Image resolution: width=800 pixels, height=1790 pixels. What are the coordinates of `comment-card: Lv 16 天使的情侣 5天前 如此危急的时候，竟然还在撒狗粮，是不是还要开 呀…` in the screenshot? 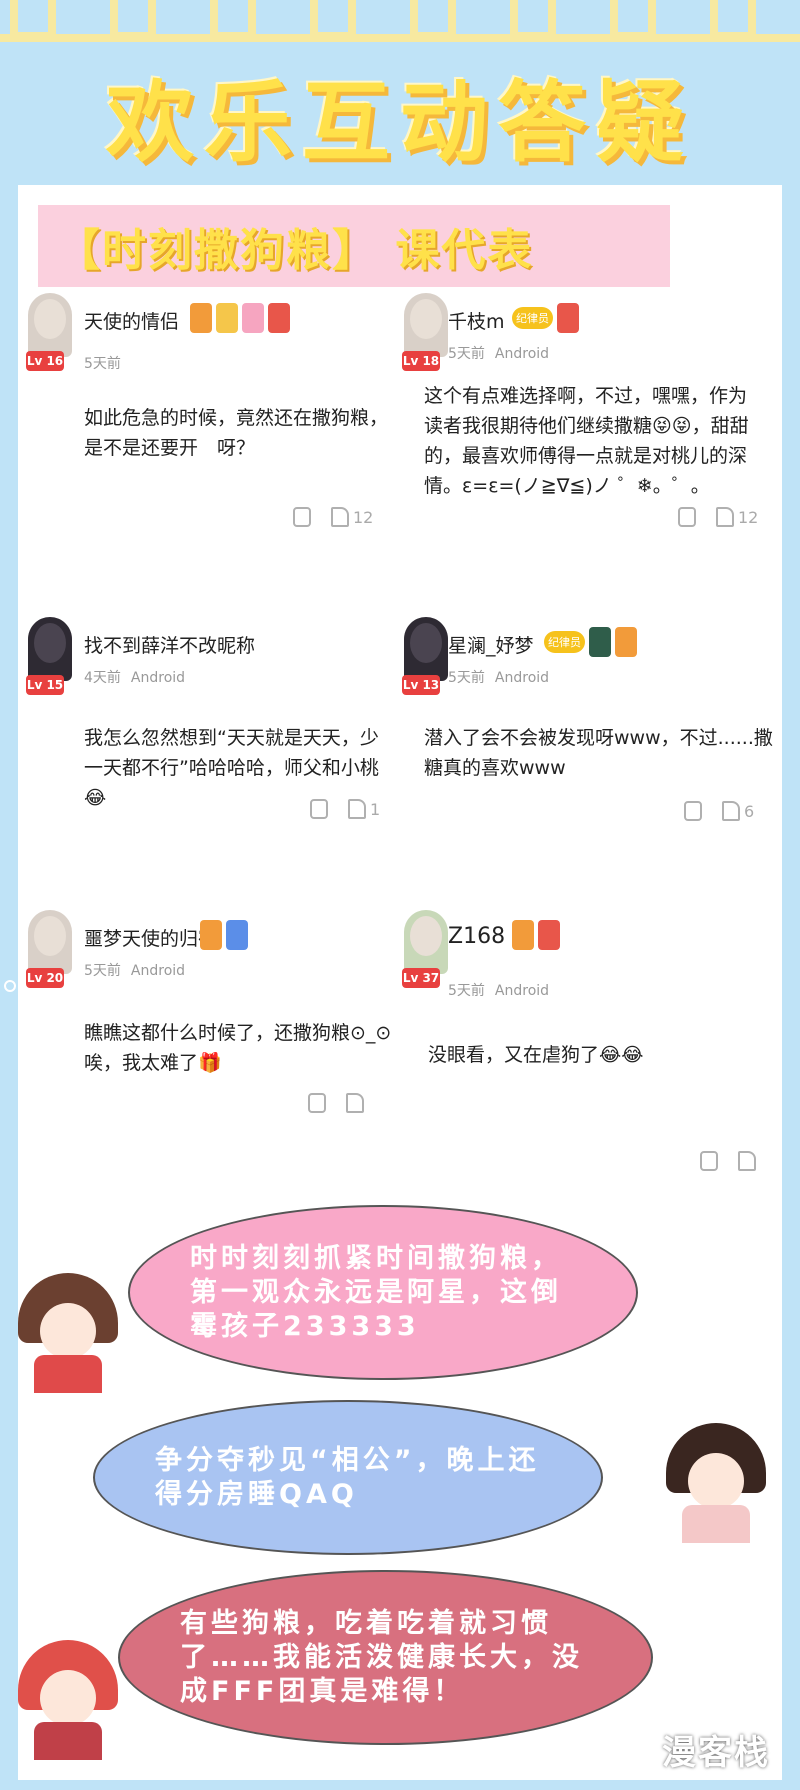 It's located at (210, 413).